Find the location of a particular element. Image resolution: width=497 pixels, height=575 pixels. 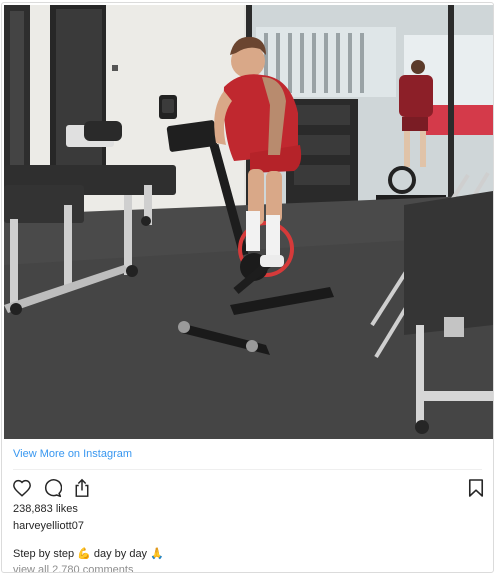

share-icon is located at coordinates (81, 487).